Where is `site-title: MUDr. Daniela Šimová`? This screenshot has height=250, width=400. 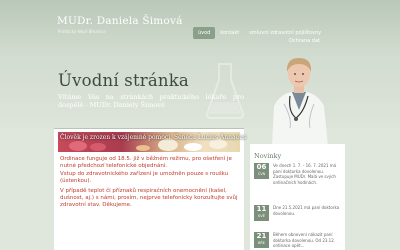 site-title: MUDr. Daniela Šimová is located at coordinates (120, 21).